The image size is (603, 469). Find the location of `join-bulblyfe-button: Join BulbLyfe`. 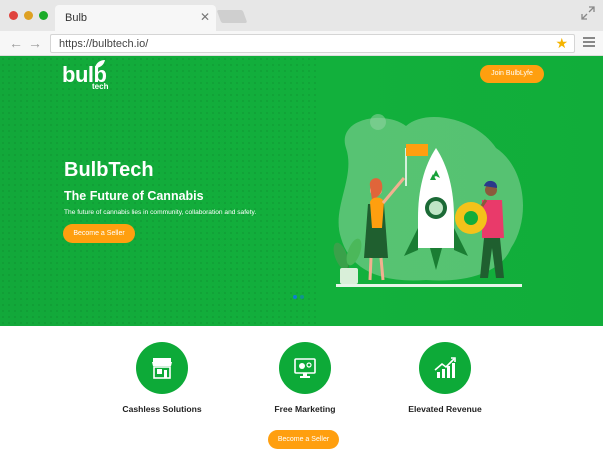

join-bulblyfe-button: Join BulbLyfe is located at coordinates (512, 74).